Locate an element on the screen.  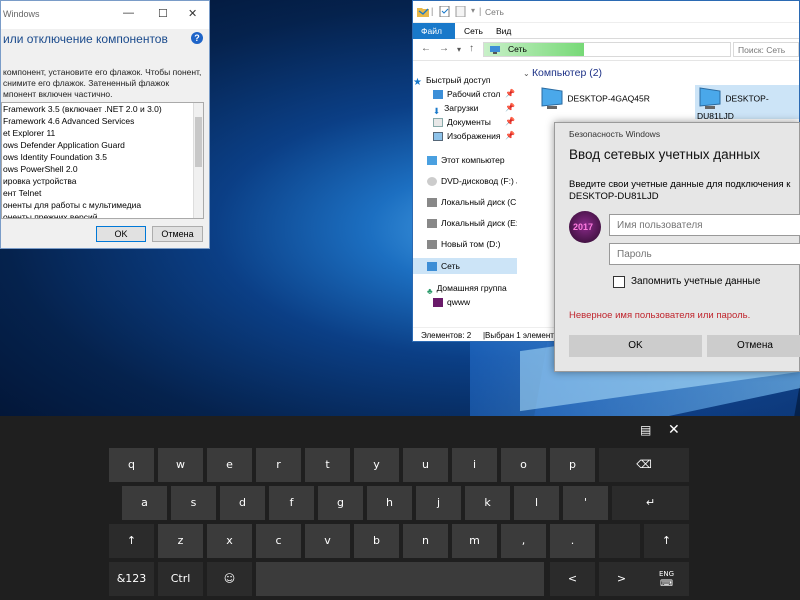
key-letter: t is located at coordinates (327, 465).